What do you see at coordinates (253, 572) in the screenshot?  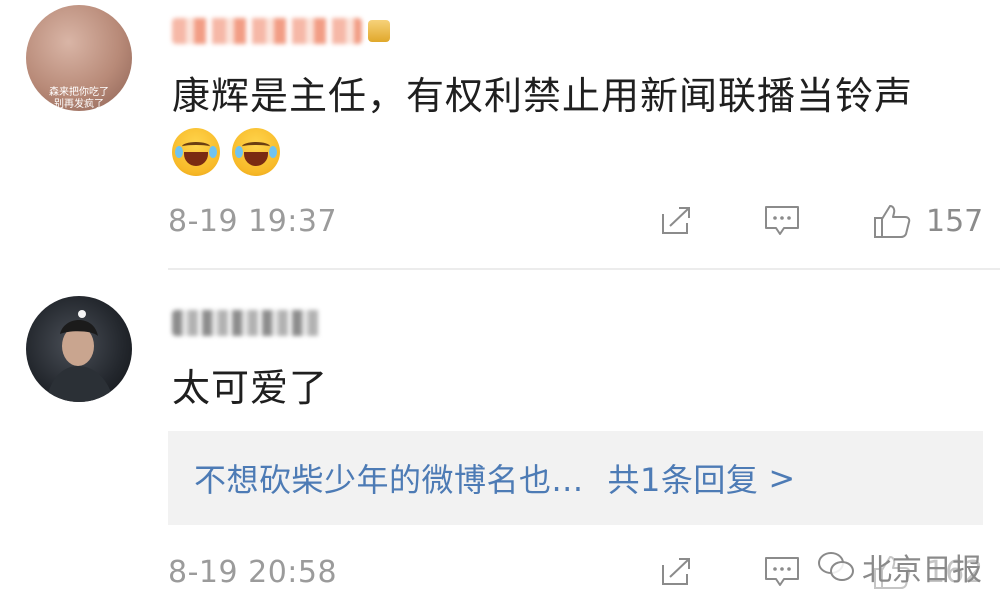 I see `timestamp: 8-19 20:58` at bounding box center [253, 572].